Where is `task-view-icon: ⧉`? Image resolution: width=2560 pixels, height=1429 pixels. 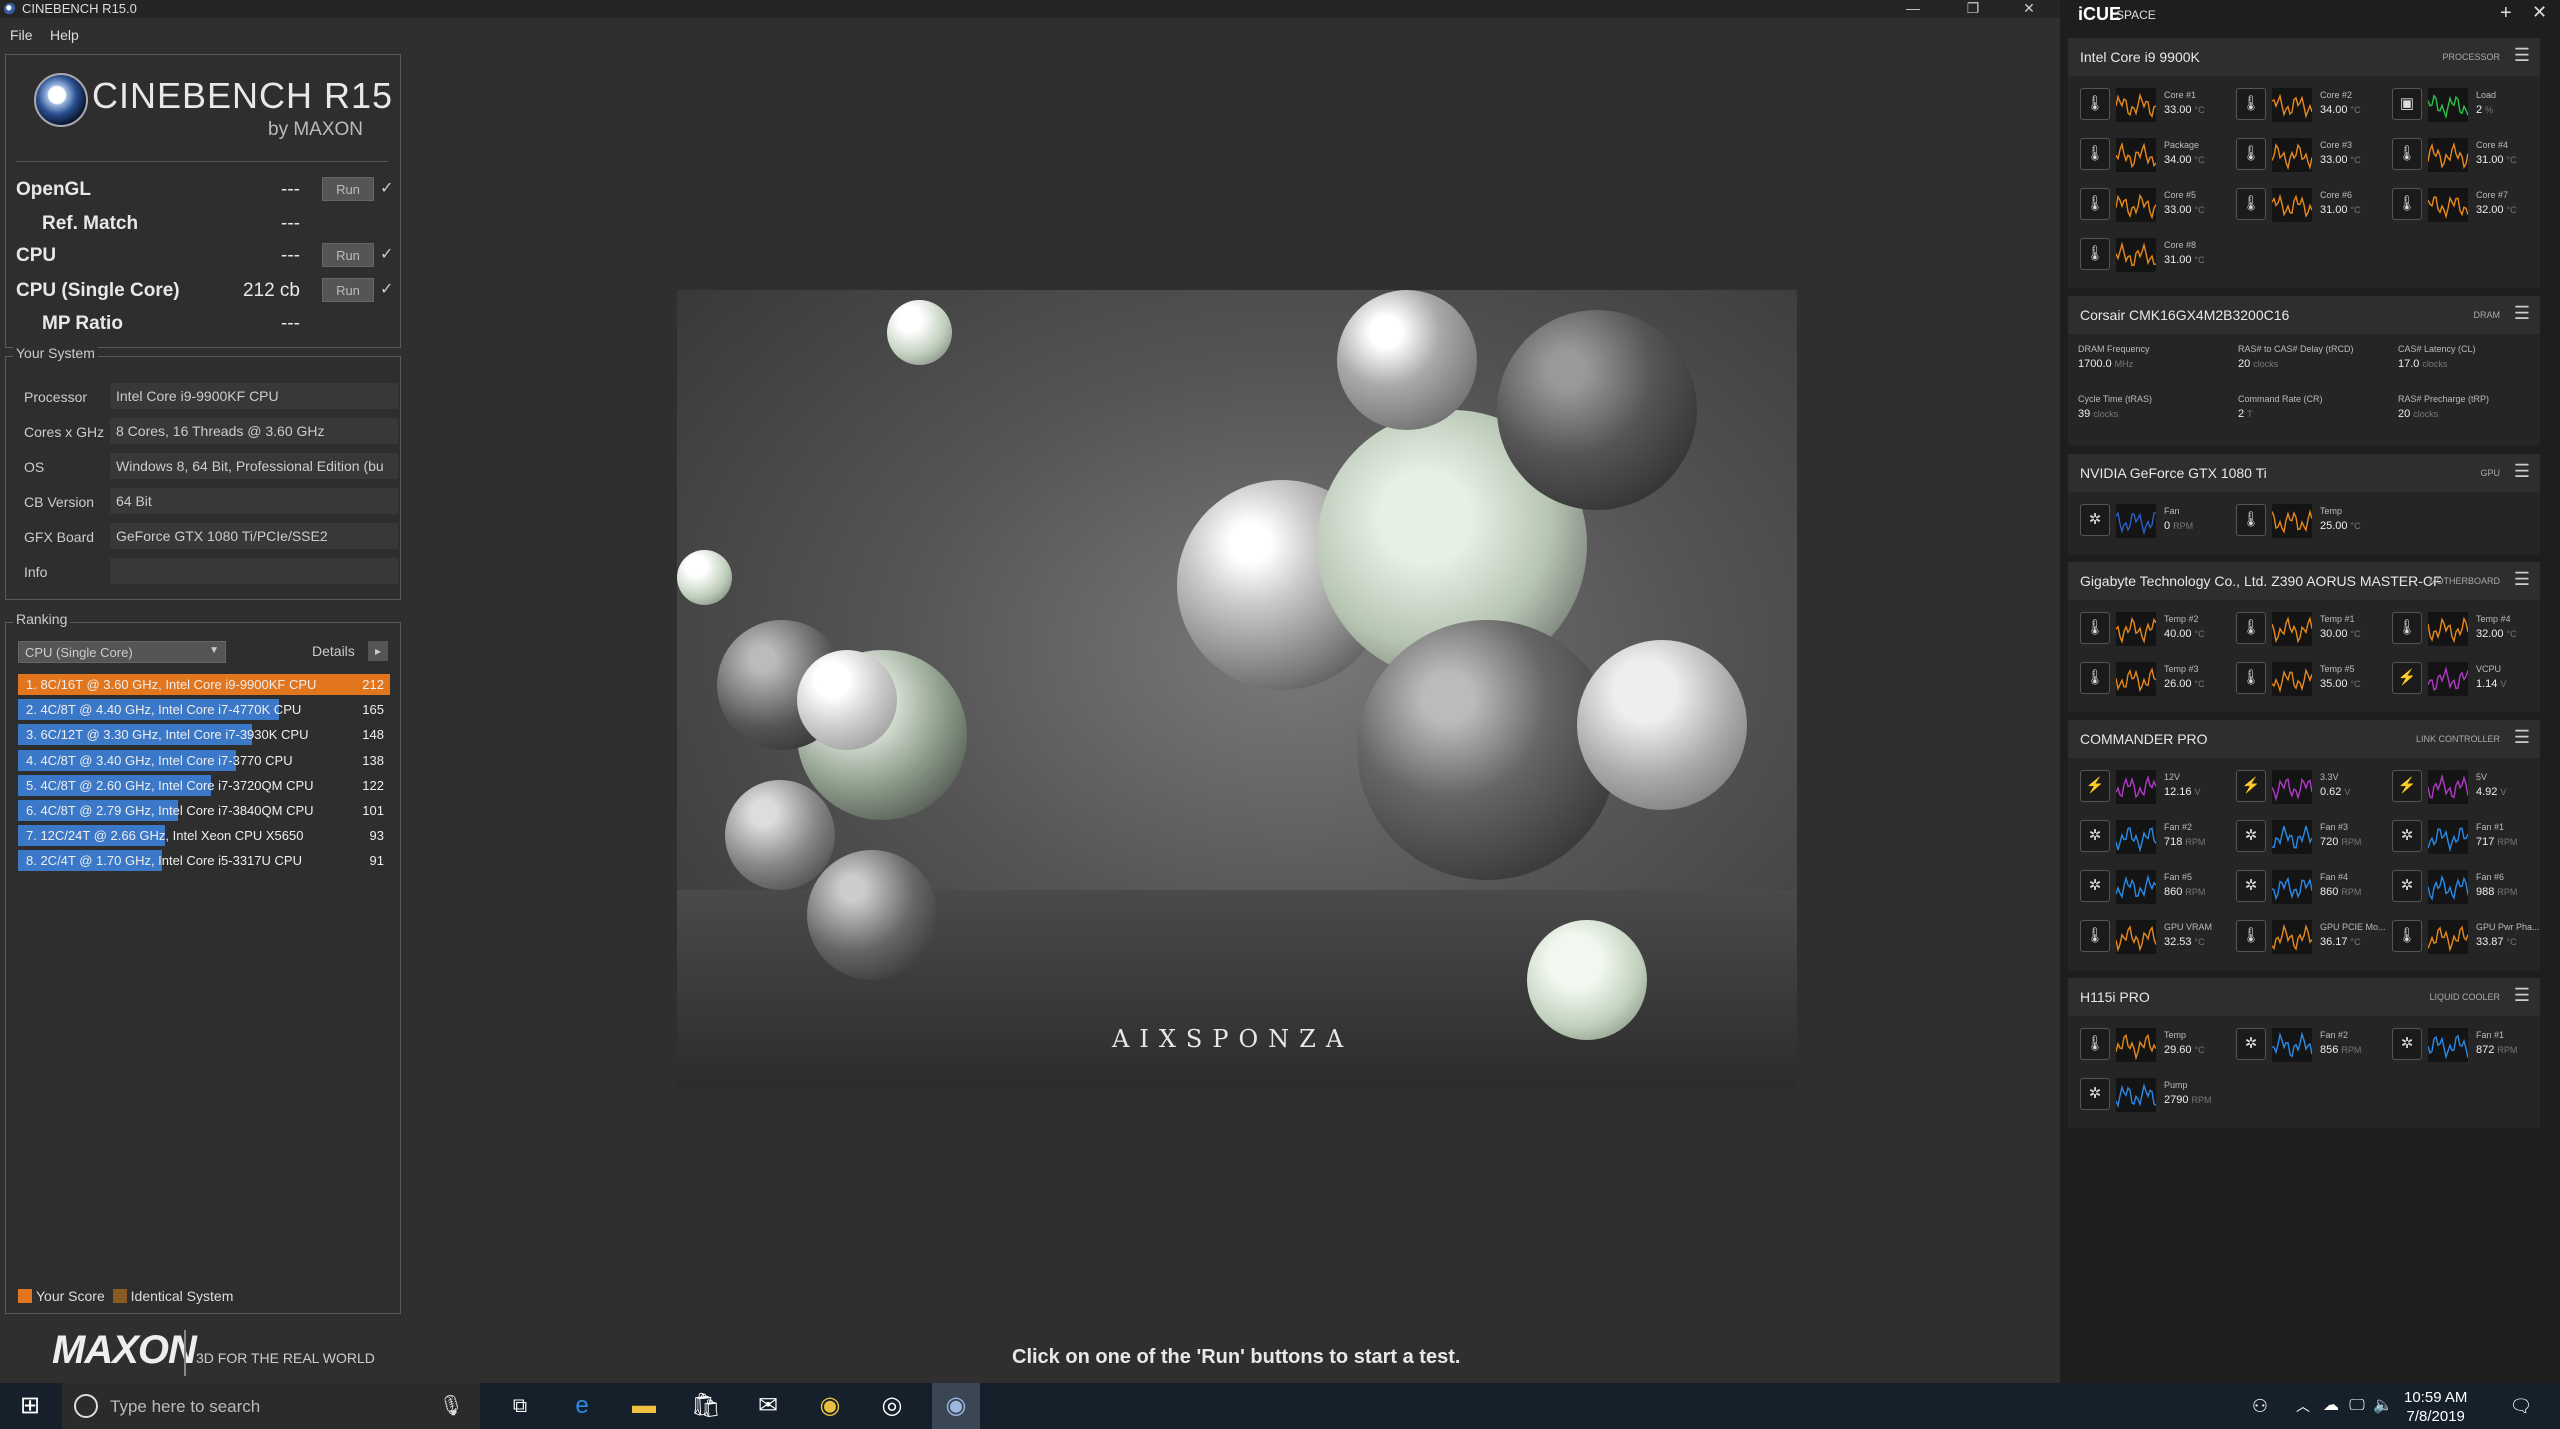 task-view-icon: ⧉ is located at coordinates (520, 1406).